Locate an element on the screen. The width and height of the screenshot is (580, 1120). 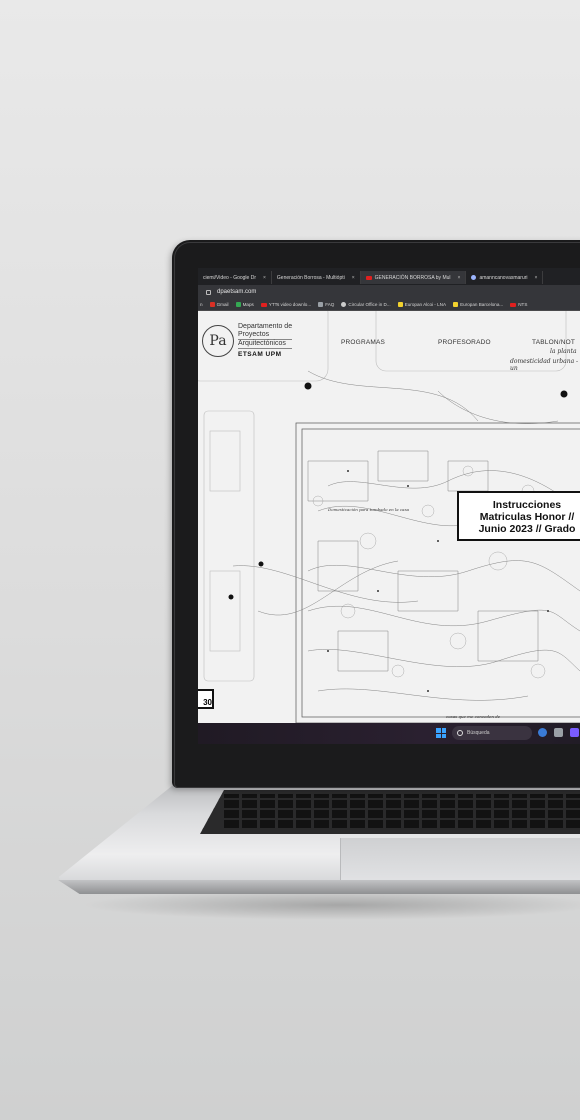
tab-generacion-borrosa: Generación Borrosa - Multiópti × is located at coordinates (316, 277).